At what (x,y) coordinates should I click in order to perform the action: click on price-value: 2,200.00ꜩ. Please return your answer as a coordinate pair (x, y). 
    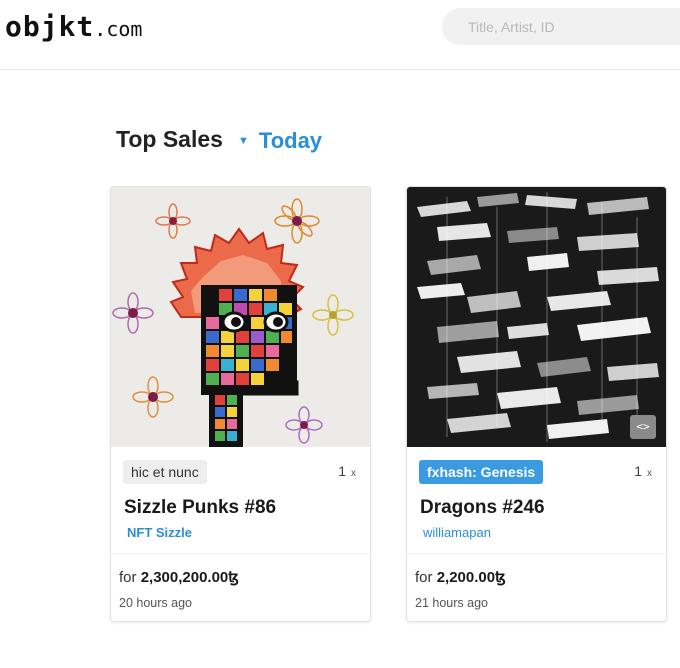
    Looking at the image, I should click on (471, 577).